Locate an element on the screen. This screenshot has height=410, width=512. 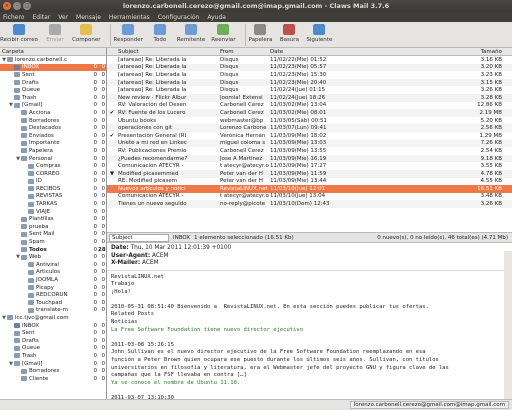
folder-item: Touchpad 0 0 is located at coordinates (53, 303).